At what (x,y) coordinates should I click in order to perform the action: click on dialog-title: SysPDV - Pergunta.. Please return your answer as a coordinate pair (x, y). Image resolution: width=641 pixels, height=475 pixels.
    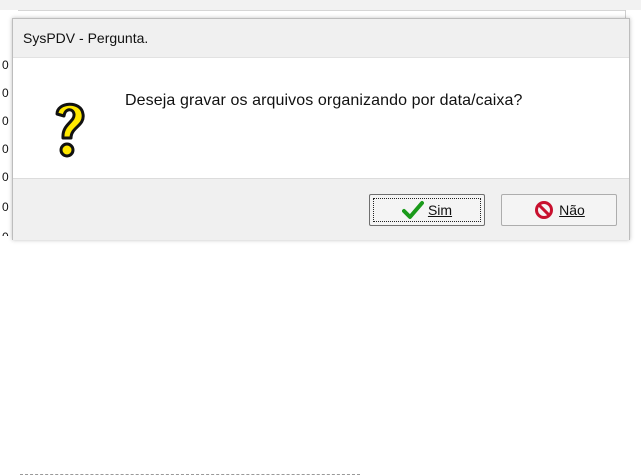
    Looking at the image, I should click on (86, 38).